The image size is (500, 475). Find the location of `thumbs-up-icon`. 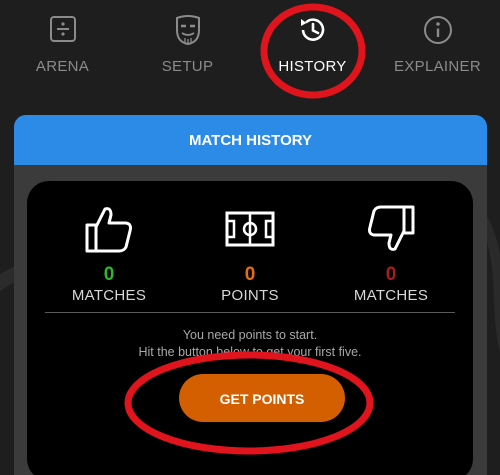

thumbs-up-icon is located at coordinates (109, 229).